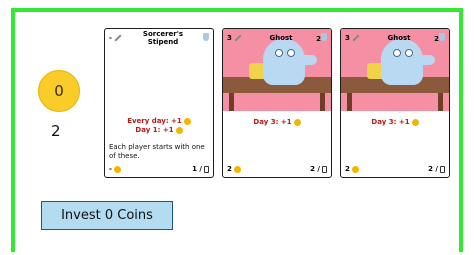 The height and width of the screenshot is (255, 474). What do you see at coordinates (157, 151) in the screenshot?
I see `card-description: Each player starts with one of these.` at bounding box center [157, 151].